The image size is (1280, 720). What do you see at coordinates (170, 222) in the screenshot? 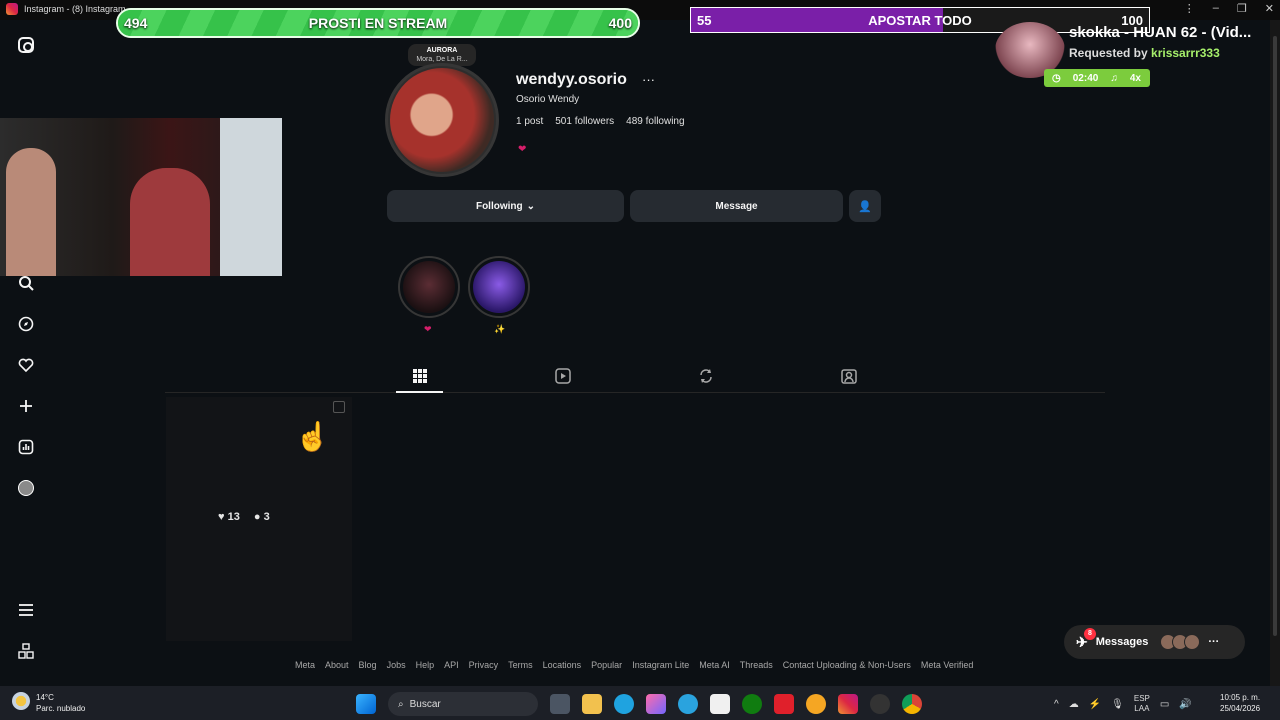
I see `guest-figure` at bounding box center [170, 222].